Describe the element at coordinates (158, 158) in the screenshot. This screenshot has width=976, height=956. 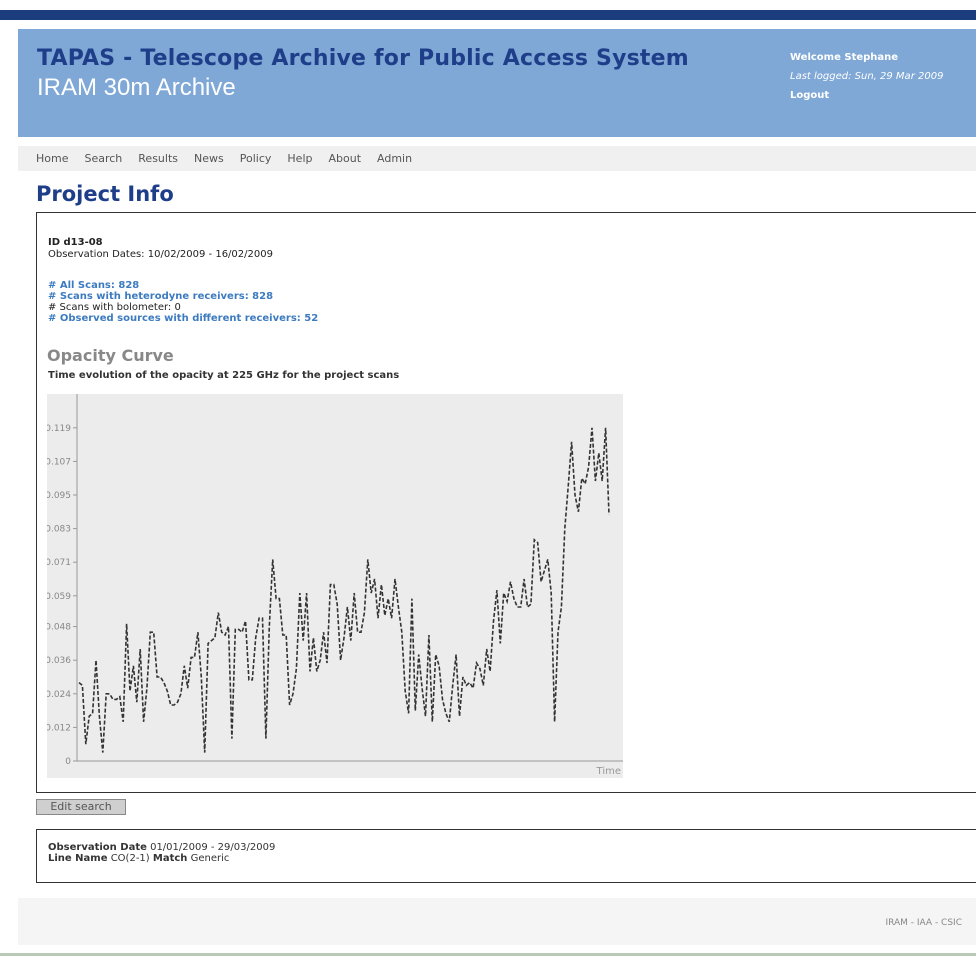
I see `nav-item-results: Results` at that location.